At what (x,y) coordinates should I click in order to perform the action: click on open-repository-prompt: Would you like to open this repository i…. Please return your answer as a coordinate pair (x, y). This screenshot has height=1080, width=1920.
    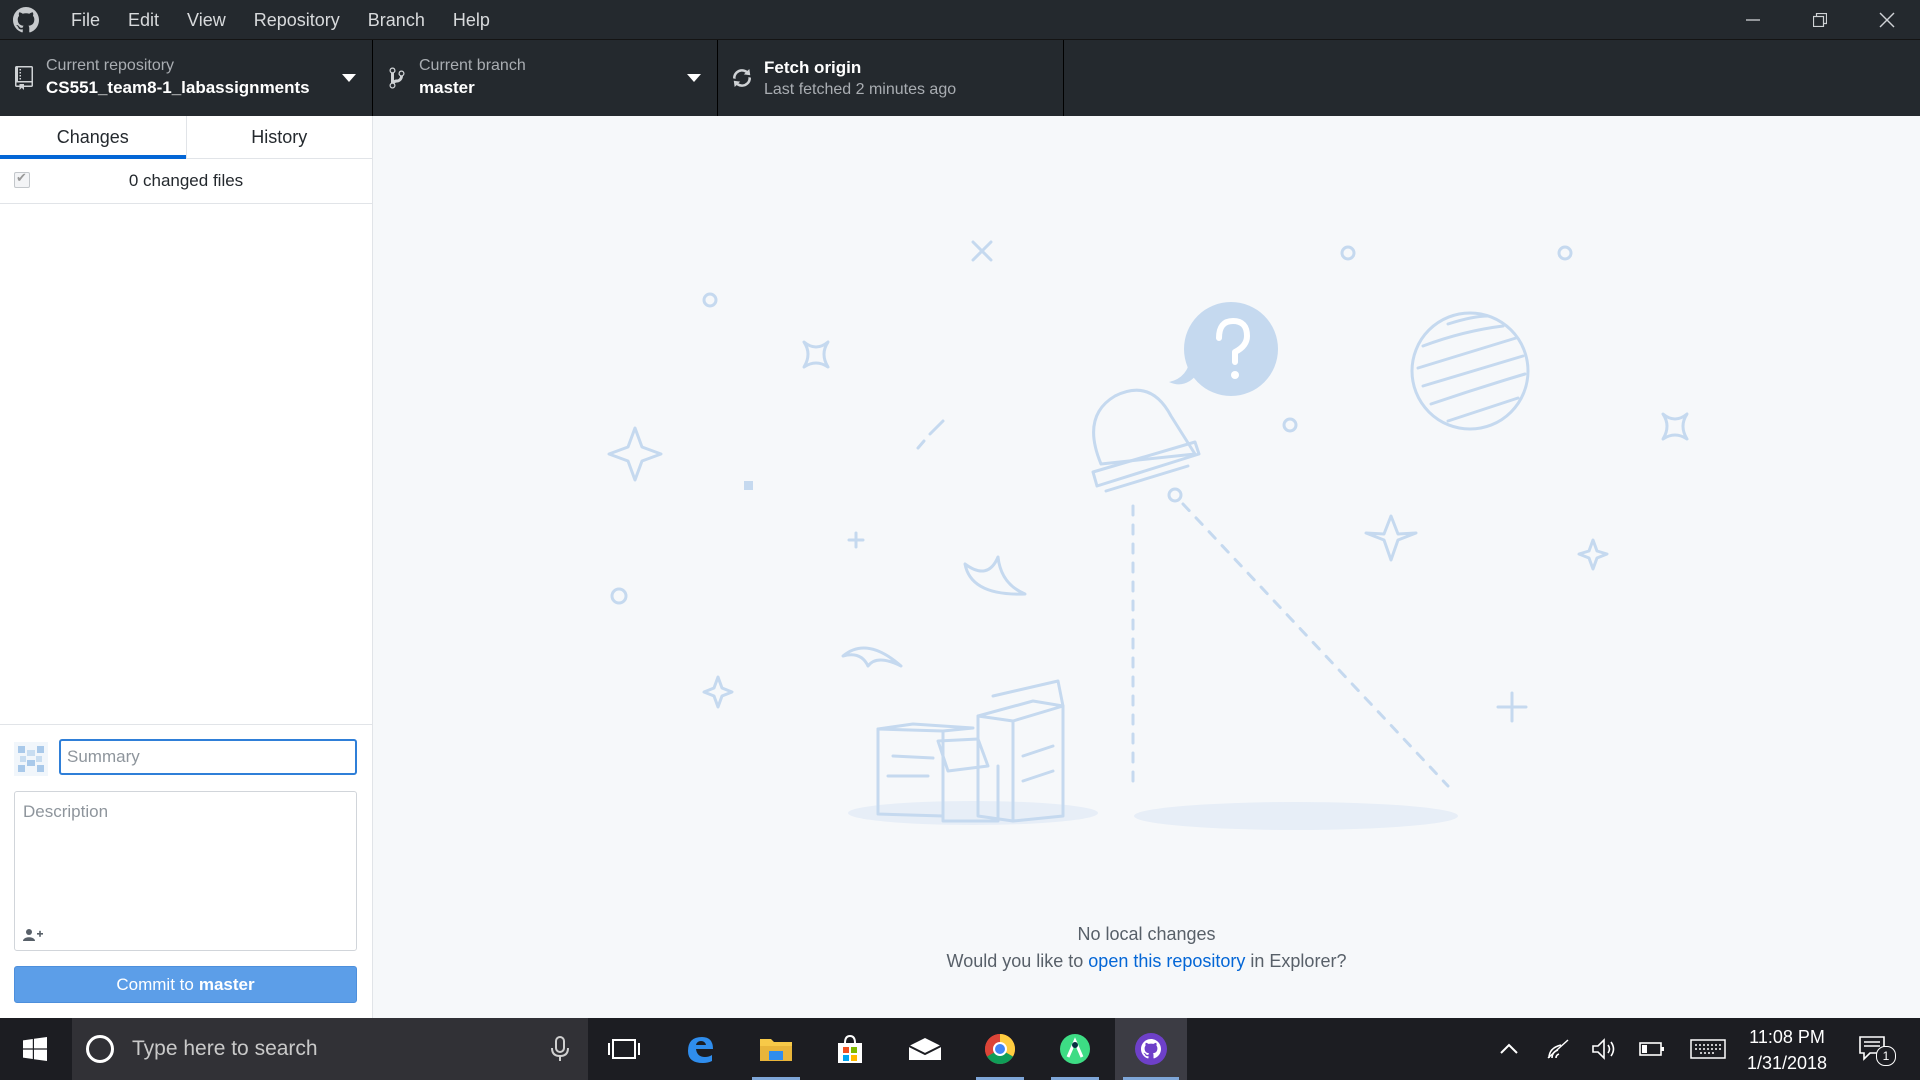
    Looking at the image, I should click on (1146, 961).